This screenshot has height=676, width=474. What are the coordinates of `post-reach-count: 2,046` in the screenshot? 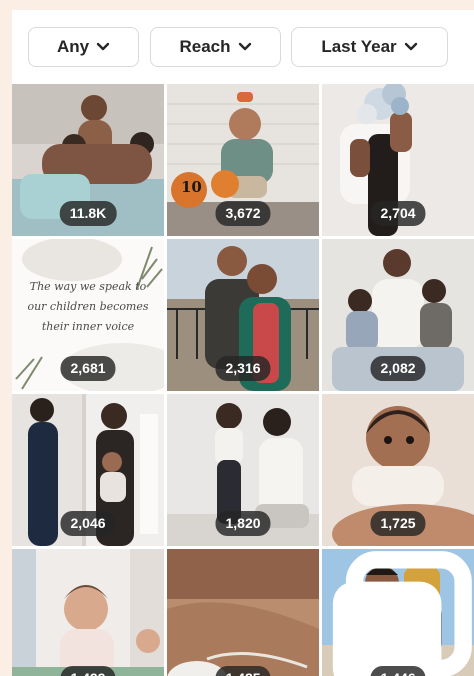 It's located at (88, 523).